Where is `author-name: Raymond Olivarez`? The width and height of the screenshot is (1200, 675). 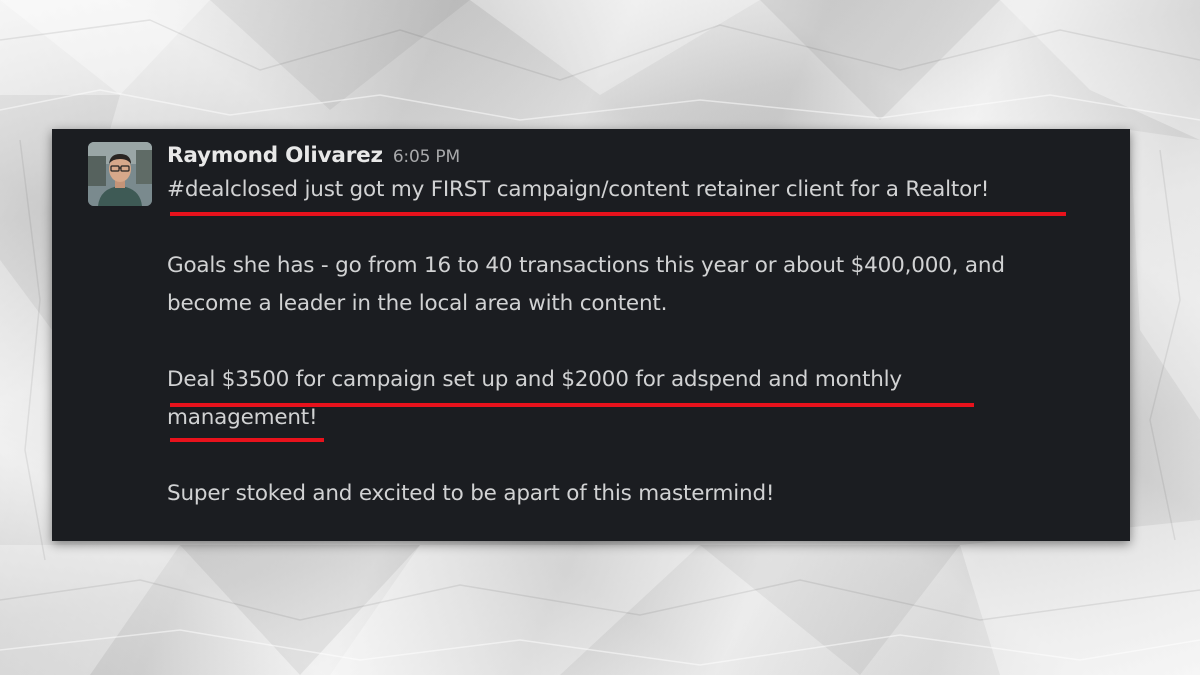
author-name: Raymond Olivarez is located at coordinates (275, 155).